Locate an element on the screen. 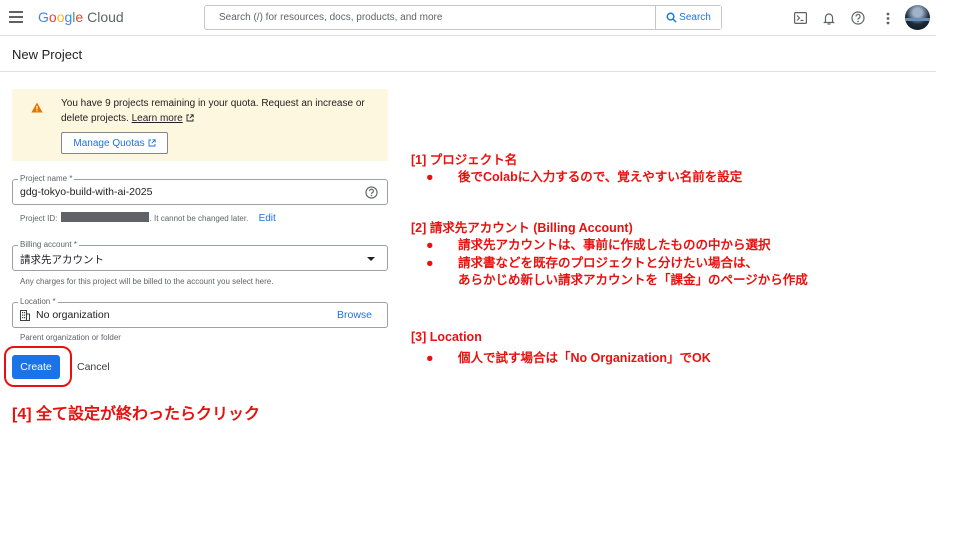 The image size is (960, 540). warning-icon is located at coordinates (37, 107).